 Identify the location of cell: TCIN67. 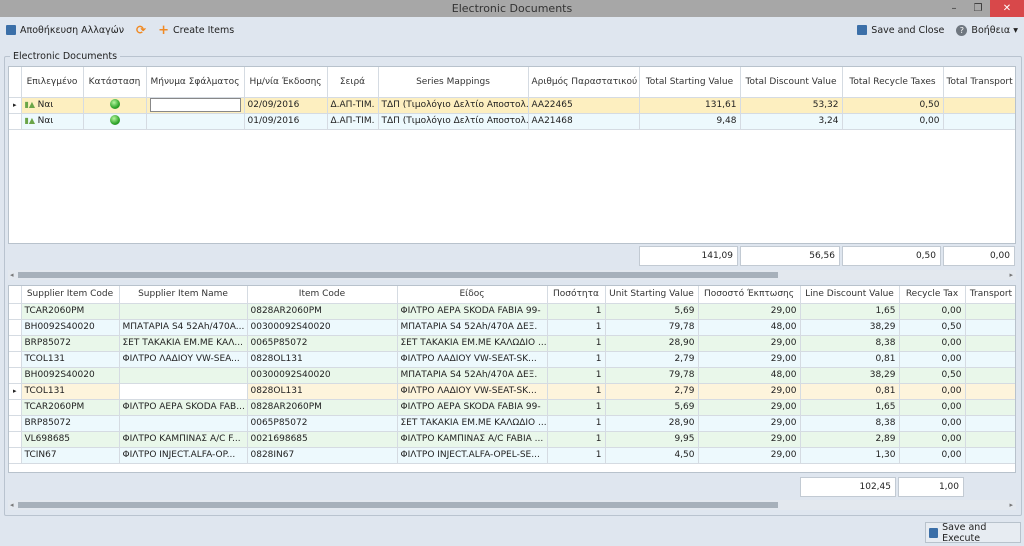
(70, 455).